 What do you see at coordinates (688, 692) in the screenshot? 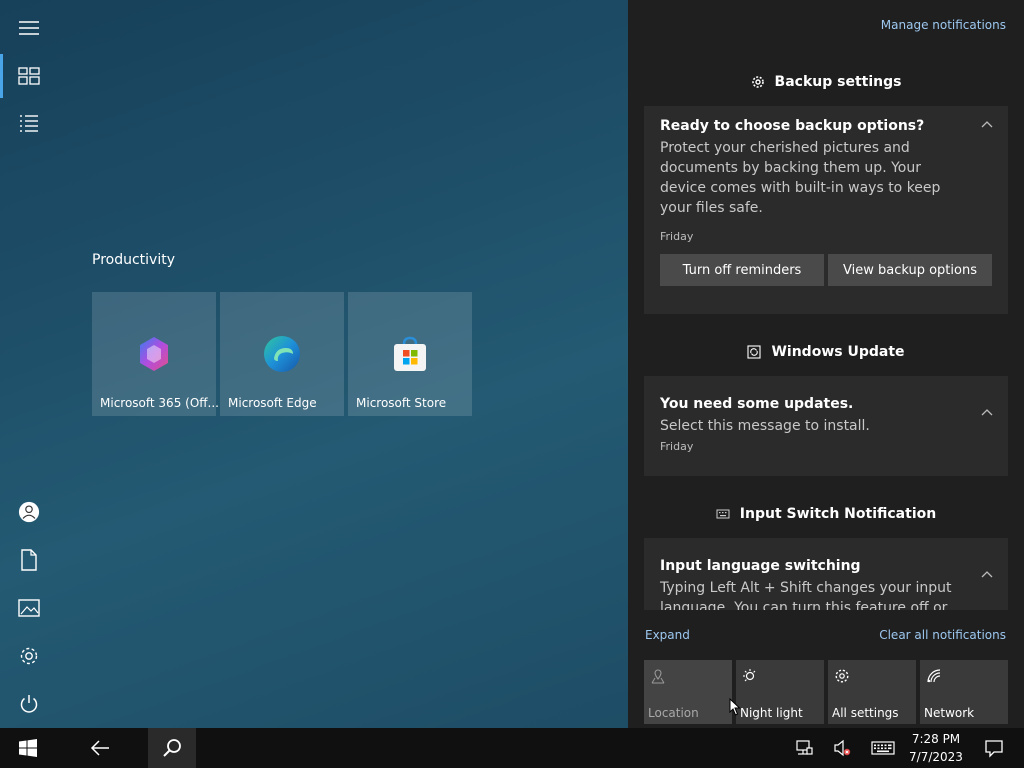
I see `quick-action-location: Location` at bounding box center [688, 692].